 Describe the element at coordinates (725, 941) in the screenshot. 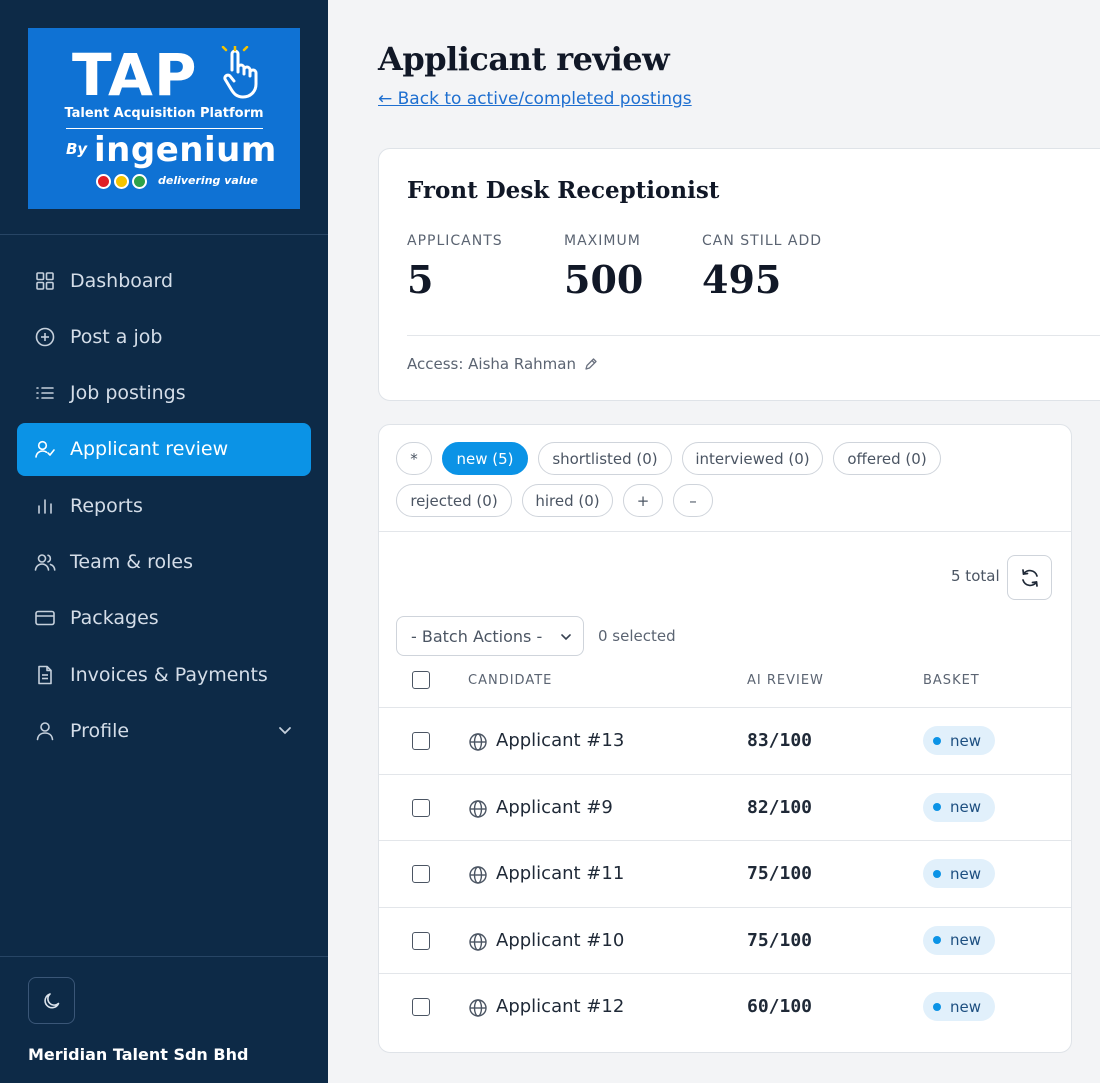

I see `table-row: Applicant #10 75/100 new` at that location.